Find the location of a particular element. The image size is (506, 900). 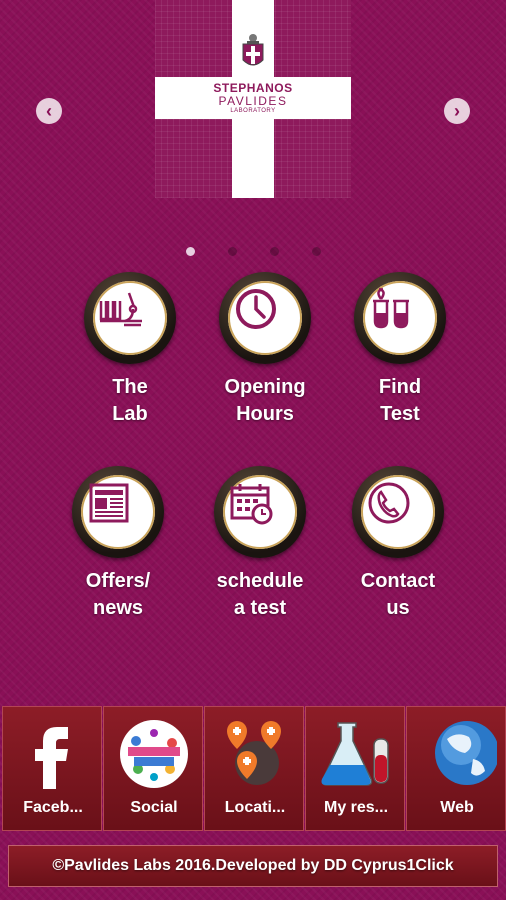

menu-offers-news: Offers/news is located at coordinates (118, 544).